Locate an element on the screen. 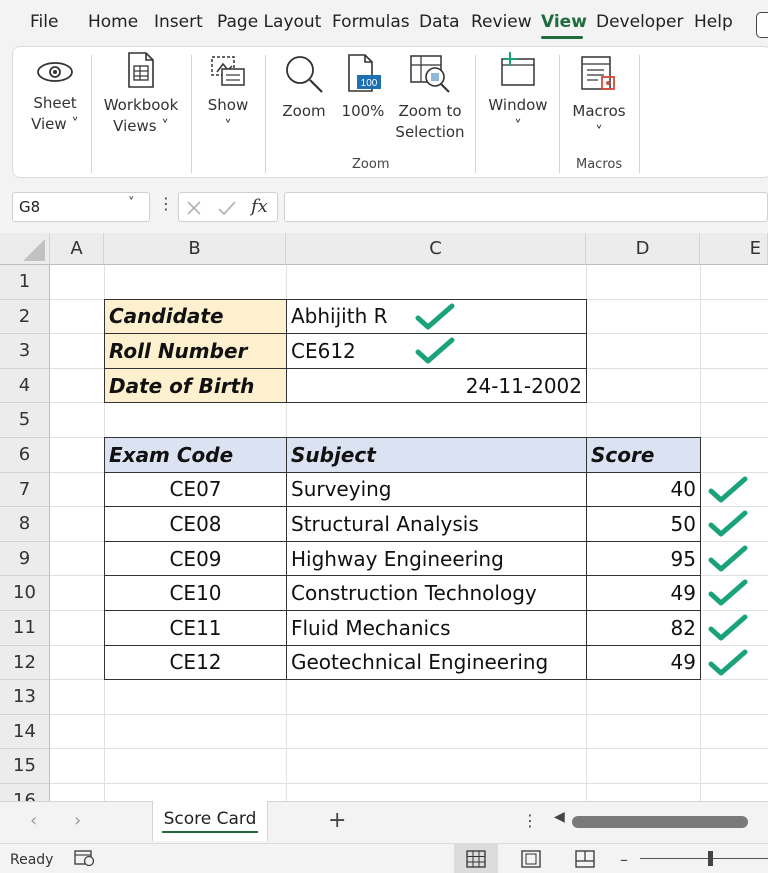  column-header-c: C is located at coordinates (436, 249).